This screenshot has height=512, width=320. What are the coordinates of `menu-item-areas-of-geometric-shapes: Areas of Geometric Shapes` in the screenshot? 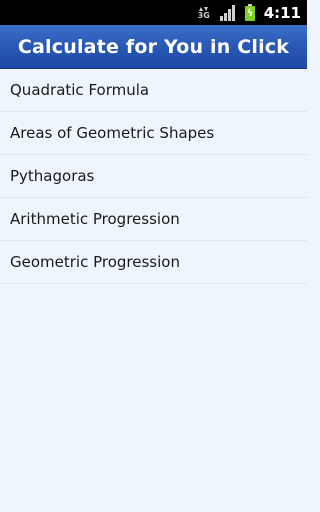 It's located at (153, 133).